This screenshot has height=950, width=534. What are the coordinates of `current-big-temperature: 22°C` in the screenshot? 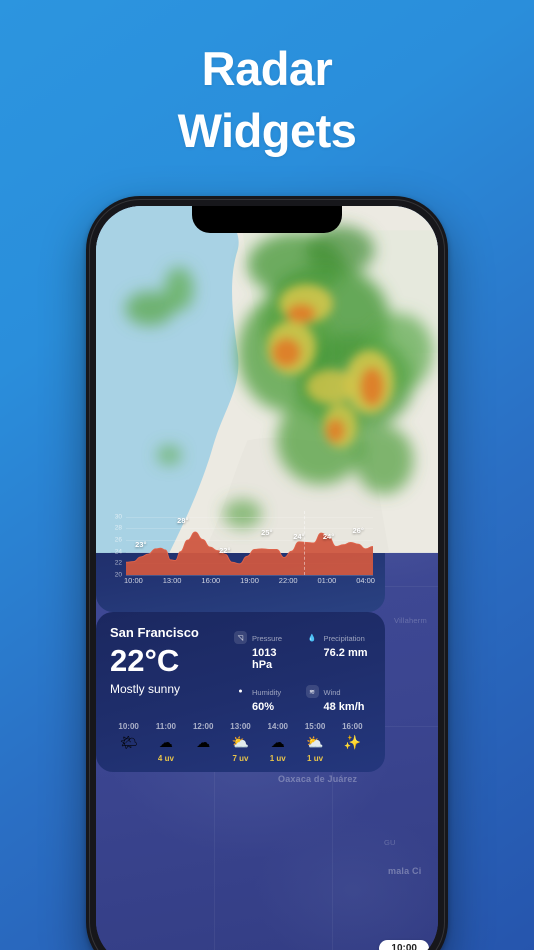 It's located at (145, 660).